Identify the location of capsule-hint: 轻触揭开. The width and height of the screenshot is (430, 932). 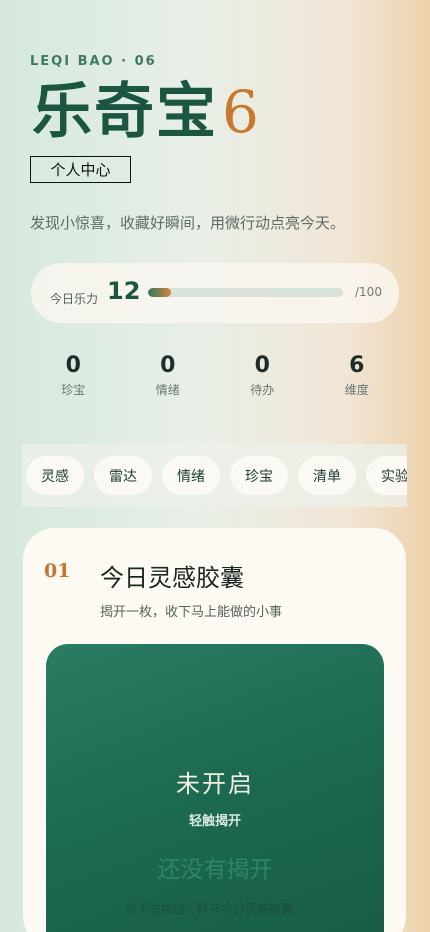
(214, 821).